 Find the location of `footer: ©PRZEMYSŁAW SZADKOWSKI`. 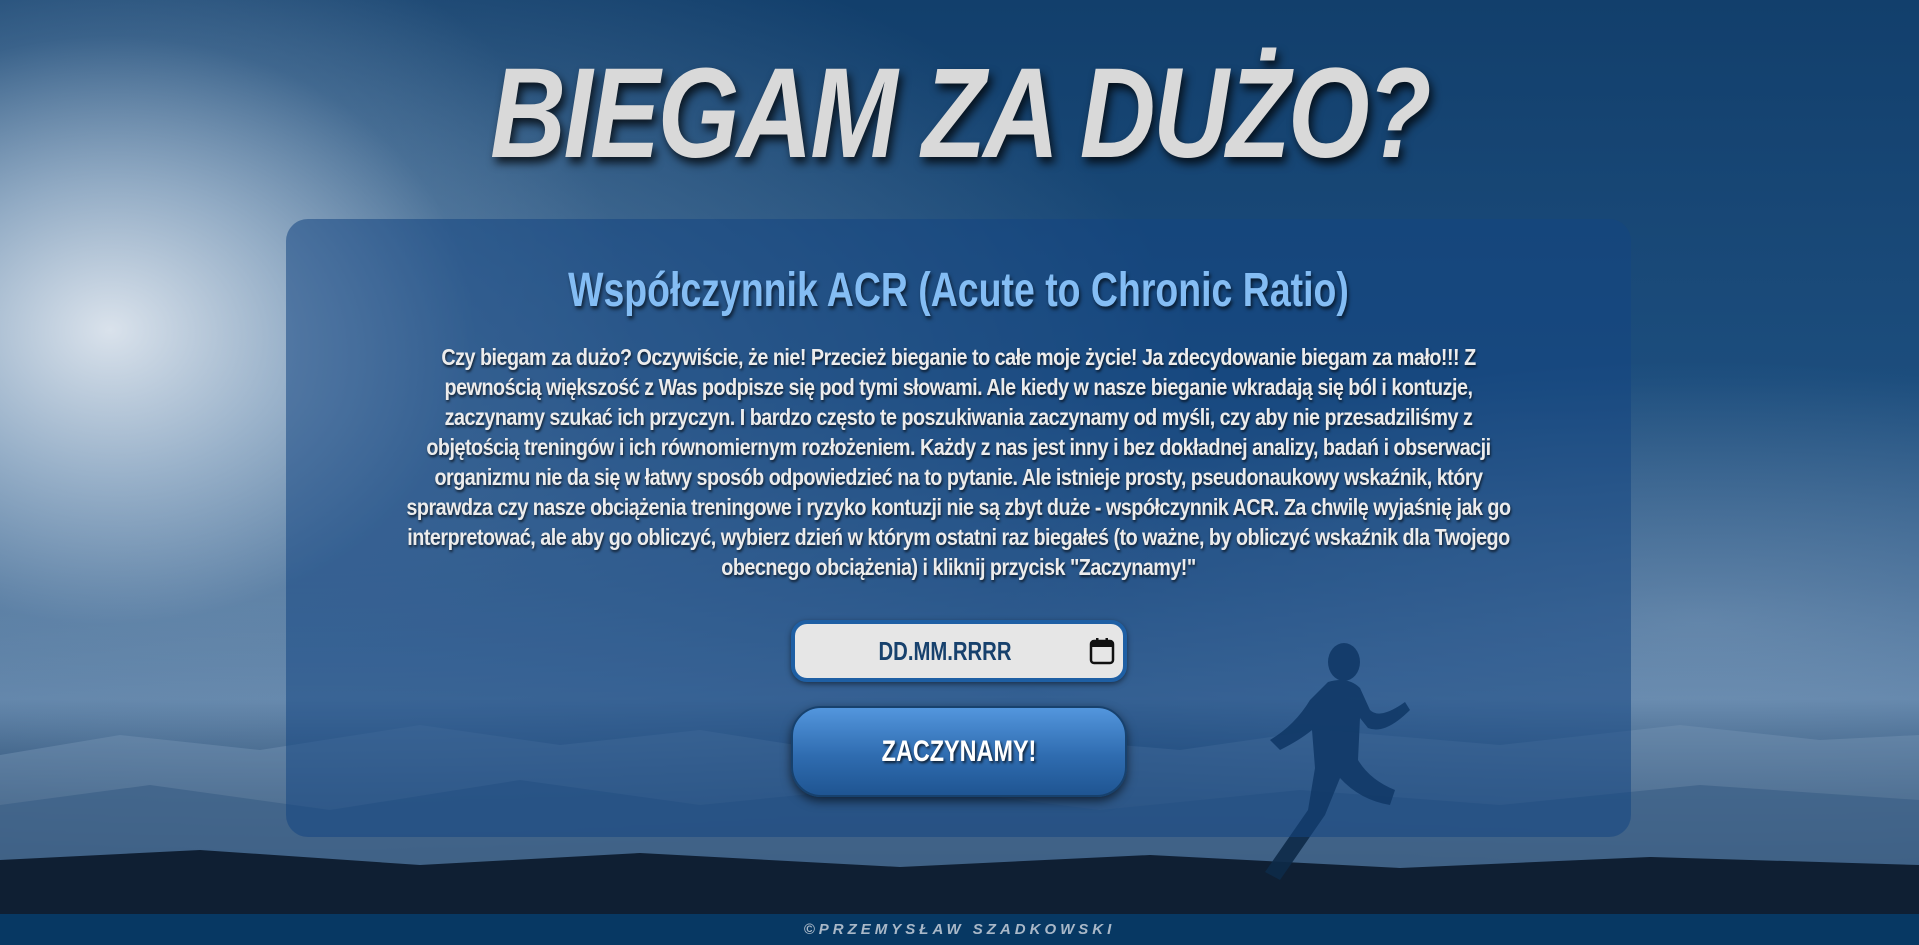

footer: ©PRZEMYSŁAW SZADKOWSKI is located at coordinates (959, 929).